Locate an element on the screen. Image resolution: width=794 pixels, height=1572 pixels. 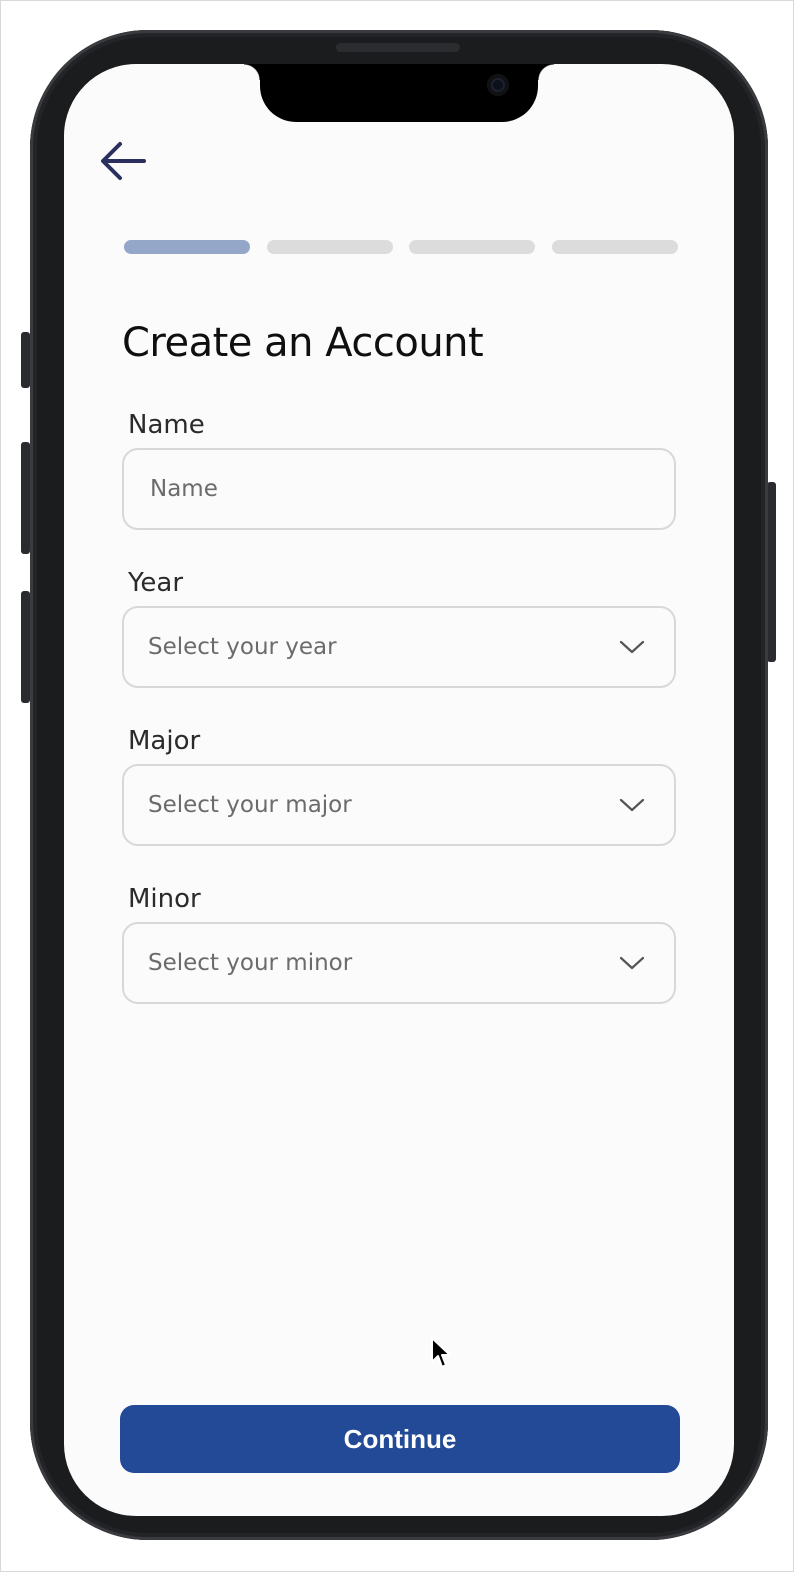
major-select: Select your major is located at coordinates (399, 805).